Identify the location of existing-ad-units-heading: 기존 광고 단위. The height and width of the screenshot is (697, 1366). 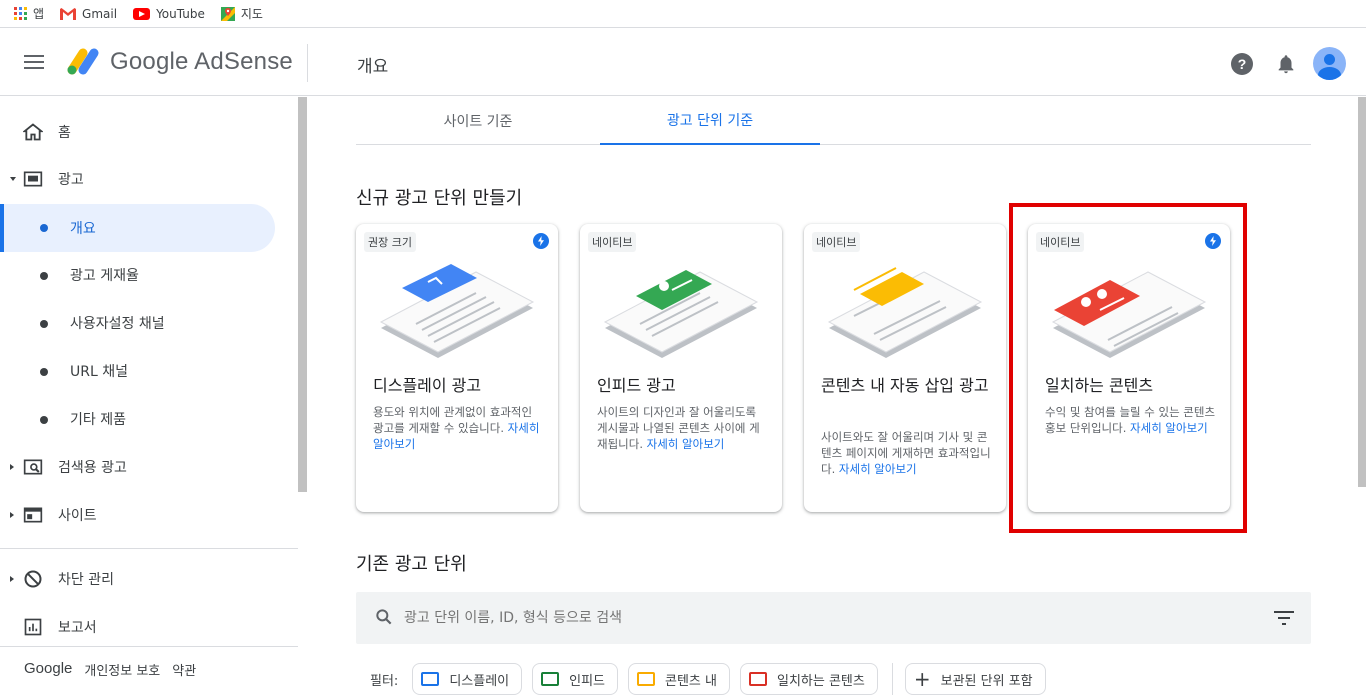
(411, 564).